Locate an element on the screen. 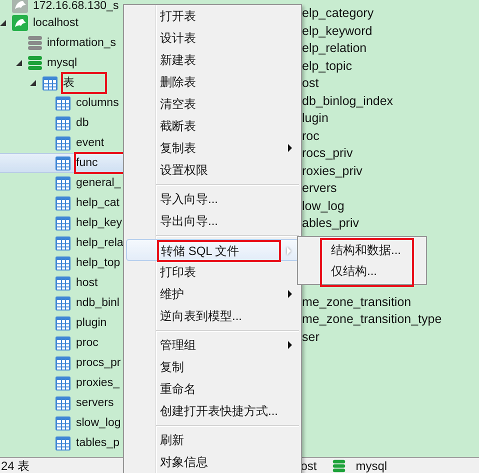 This screenshot has width=479, height=473. menu-item: 重命名 is located at coordinates (178, 389).